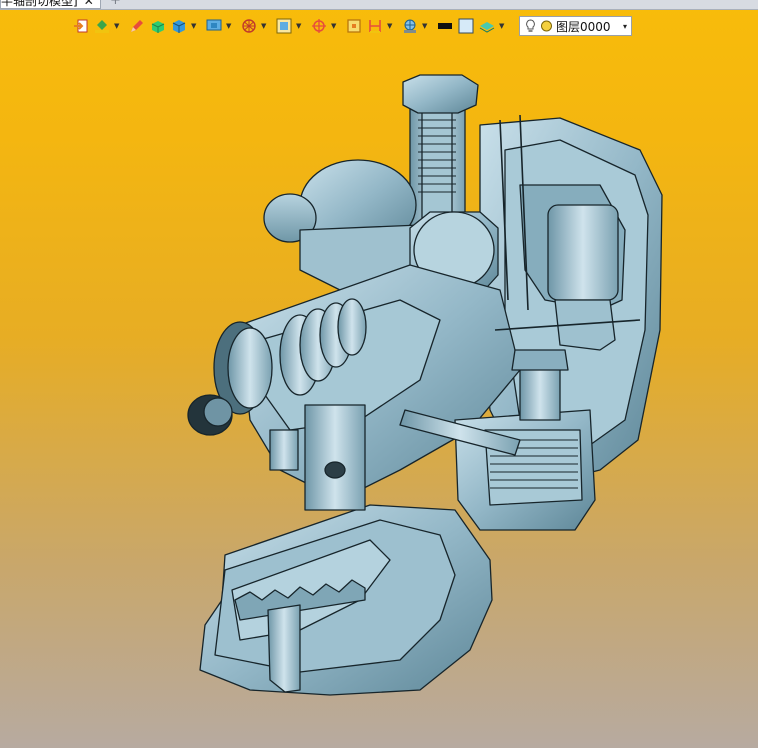 The image size is (758, 748). I want to click on tab-strip: 半轴剖切模型] ✕ +, so click(379, 5).